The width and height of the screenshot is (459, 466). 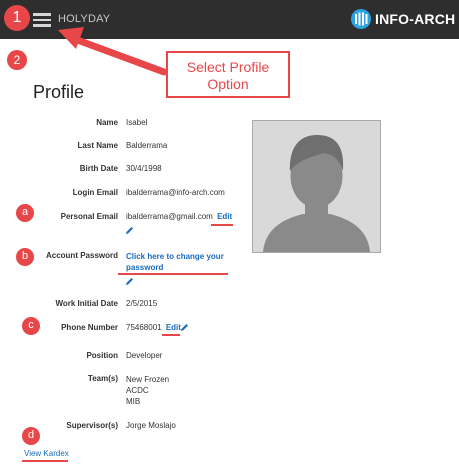 What do you see at coordinates (95, 192) in the screenshot?
I see `login-email-label: Login Email` at bounding box center [95, 192].